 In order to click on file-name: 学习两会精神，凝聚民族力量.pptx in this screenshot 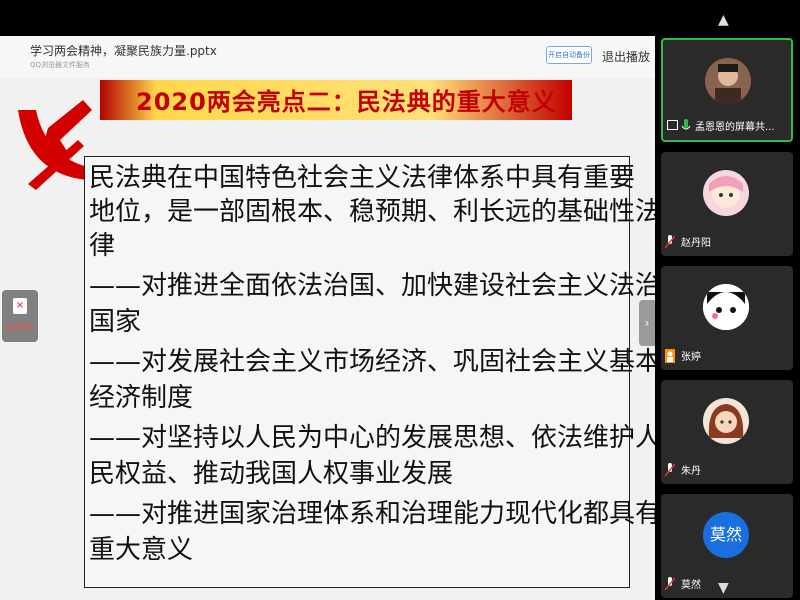, I will do `click(123, 51)`.